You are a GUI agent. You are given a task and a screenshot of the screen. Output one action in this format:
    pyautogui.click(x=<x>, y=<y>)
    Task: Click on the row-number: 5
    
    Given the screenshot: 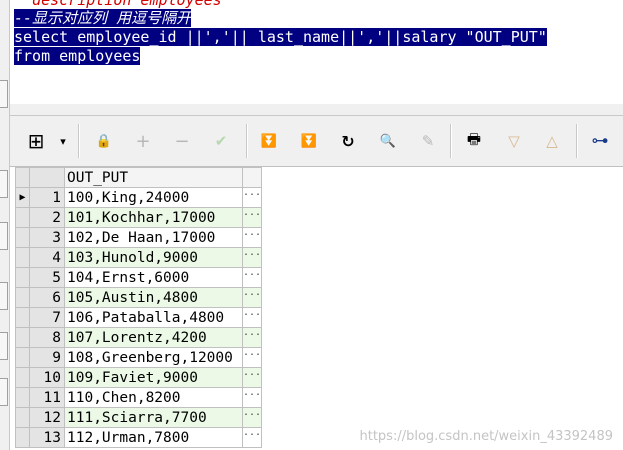 What is the action you would take?
    pyautogui.click(x=47, y=277)
    